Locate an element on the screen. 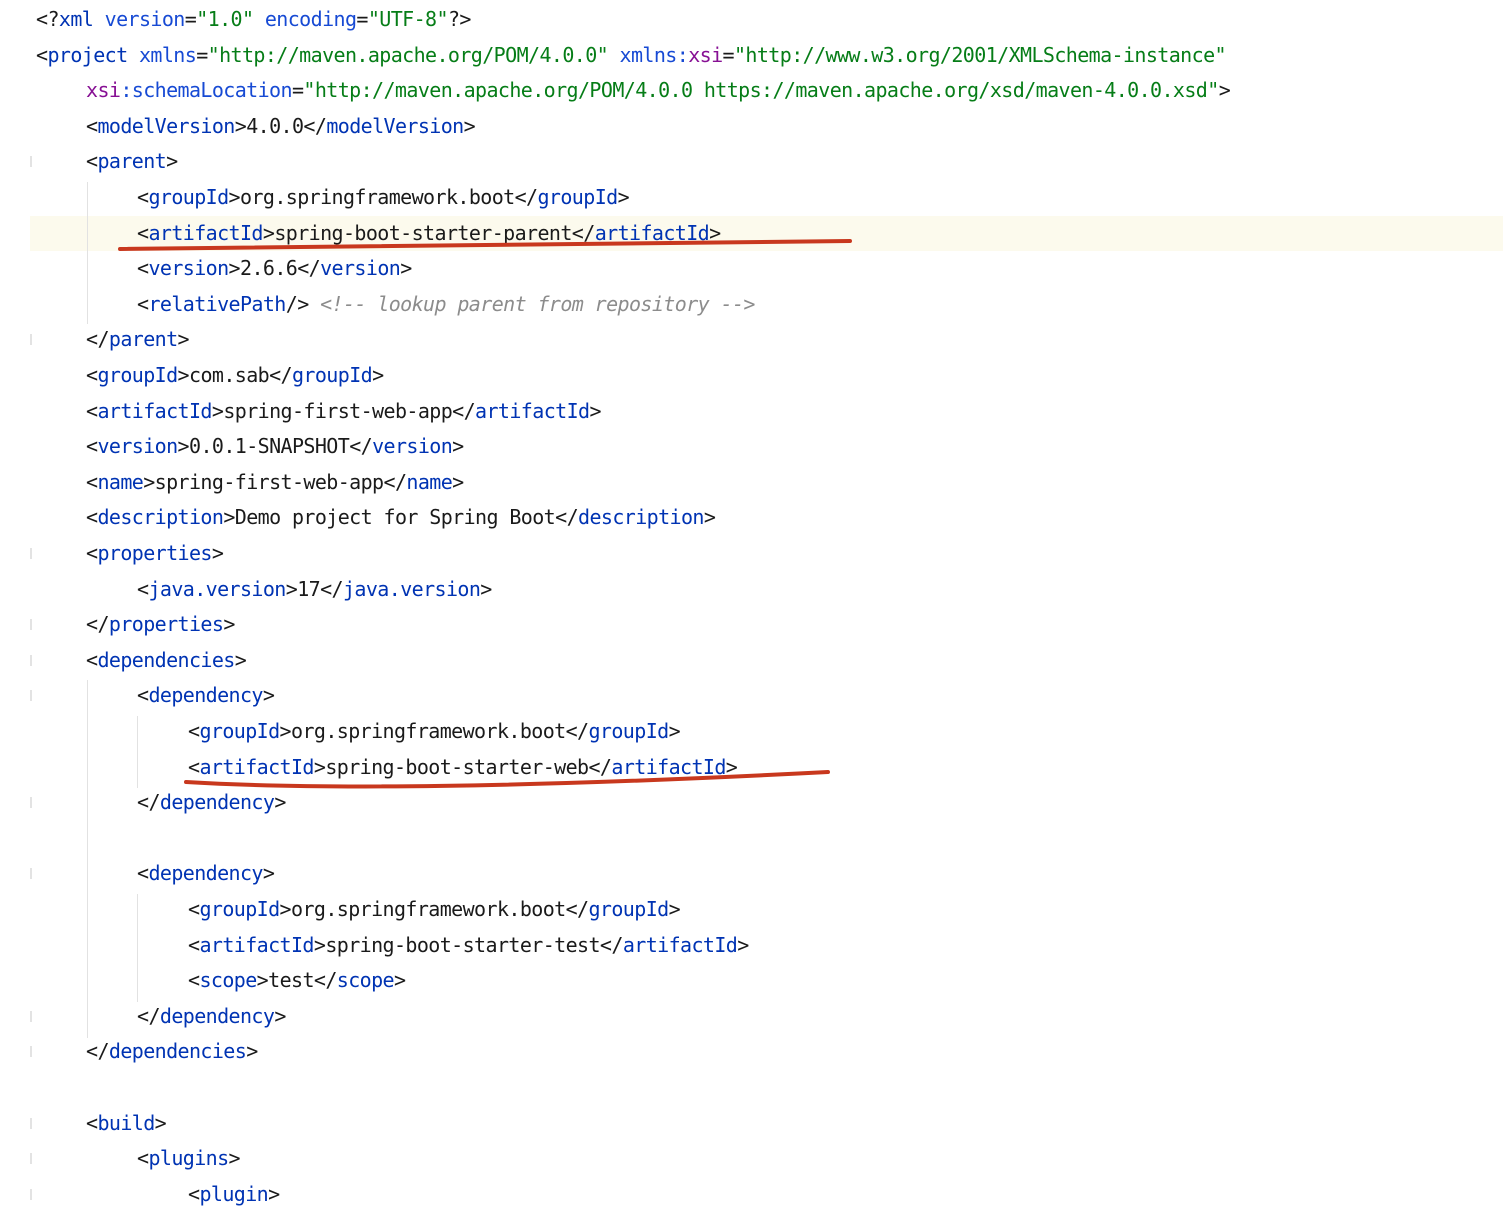 The width and height of the screenshot is (1503, 1212). code-line: <groupId>com.sab</groupId> is located at coordinates (751, 376).